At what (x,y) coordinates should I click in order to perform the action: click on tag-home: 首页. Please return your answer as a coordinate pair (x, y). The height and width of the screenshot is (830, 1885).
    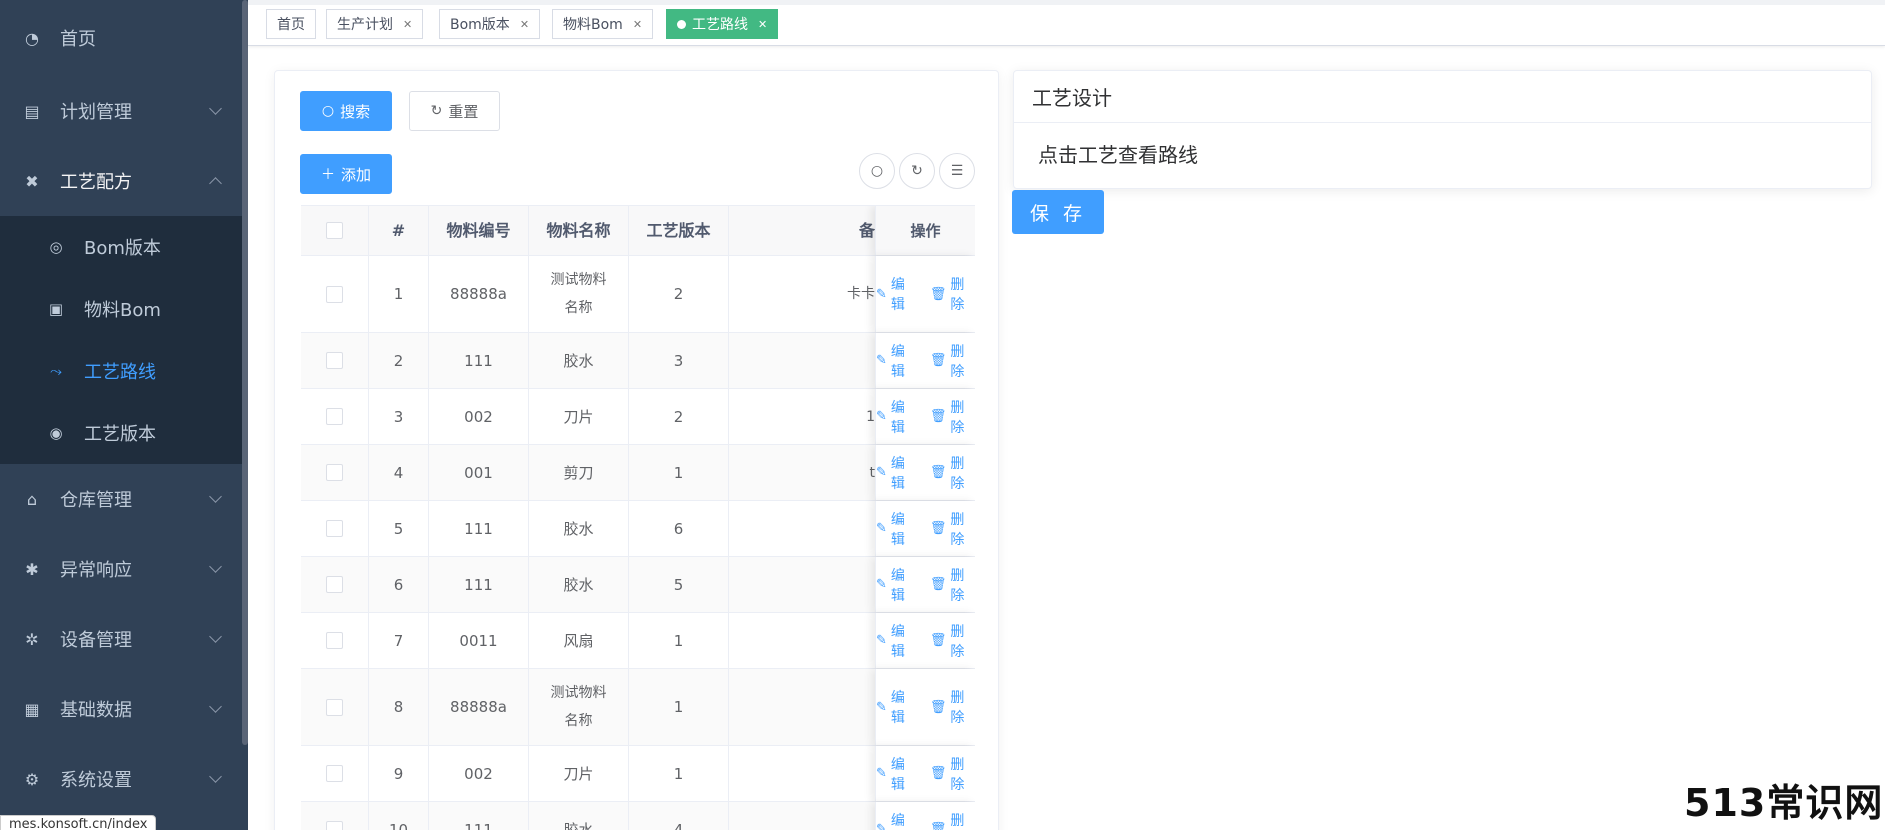
    Looking at the image, I should click on (291, 24).